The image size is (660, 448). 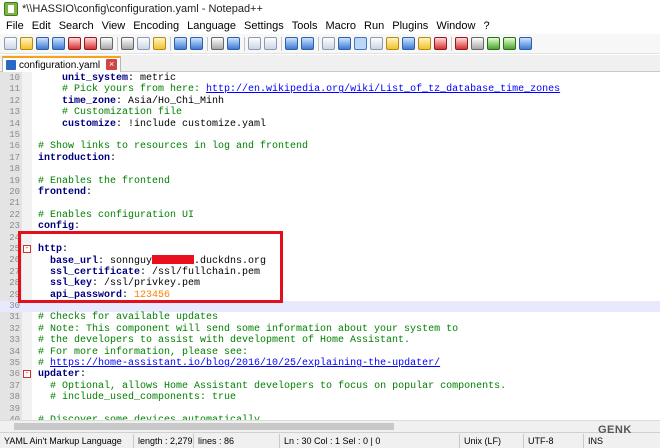 What do you see at coordinates (486, 26) in the screenshot?
I see `menu-item: ?` at bounding box center [486, 26].